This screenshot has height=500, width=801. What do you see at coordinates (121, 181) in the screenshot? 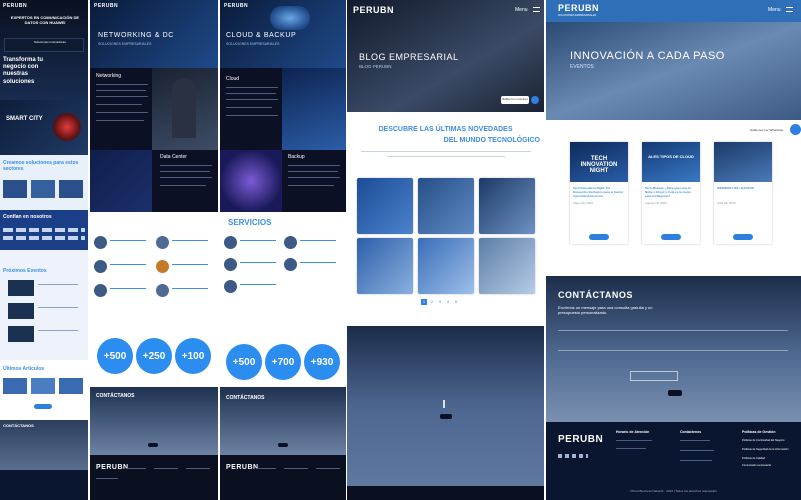
I see `datacenter-photo` at bounding box center [121, 181].